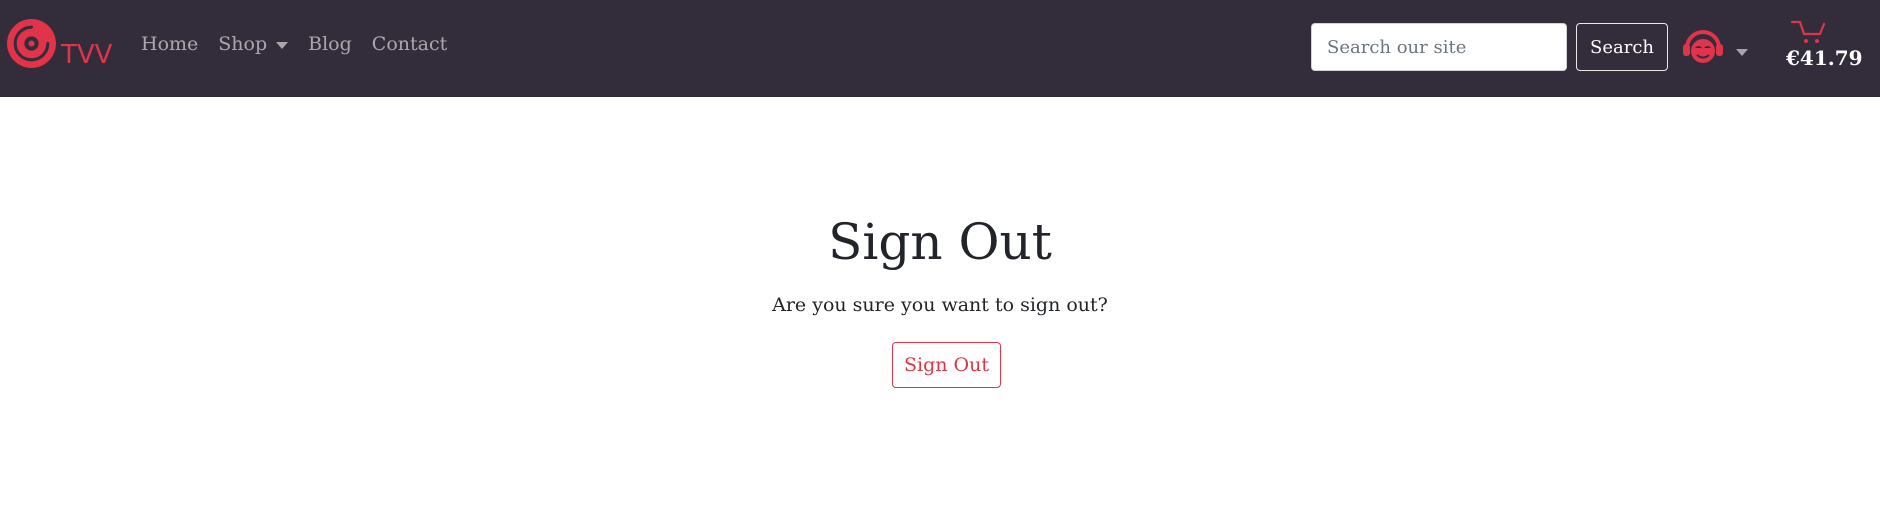 This screenshot has height=510, width=1880. Describe the element at coordinates (330, 44) in the screenshot. I see `nav-blog: Blog` at that location.